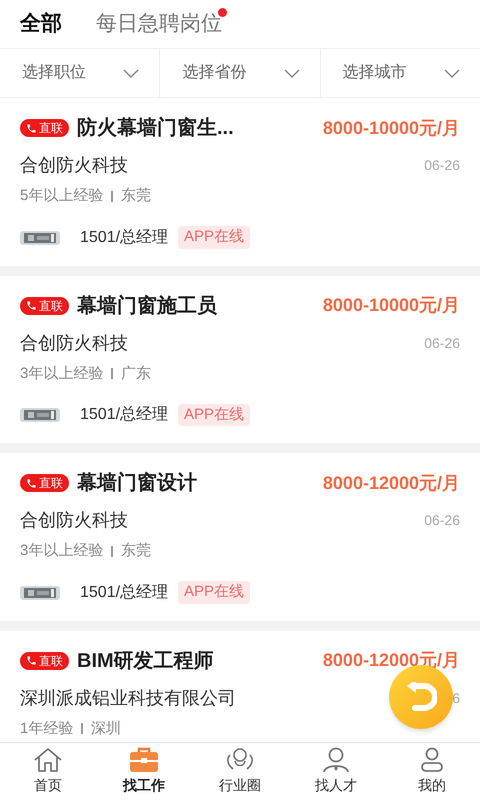  Describe the element at coordinates (80, 73) in the screenshot. I see `filter-dropdown: 选择职位` at that location.